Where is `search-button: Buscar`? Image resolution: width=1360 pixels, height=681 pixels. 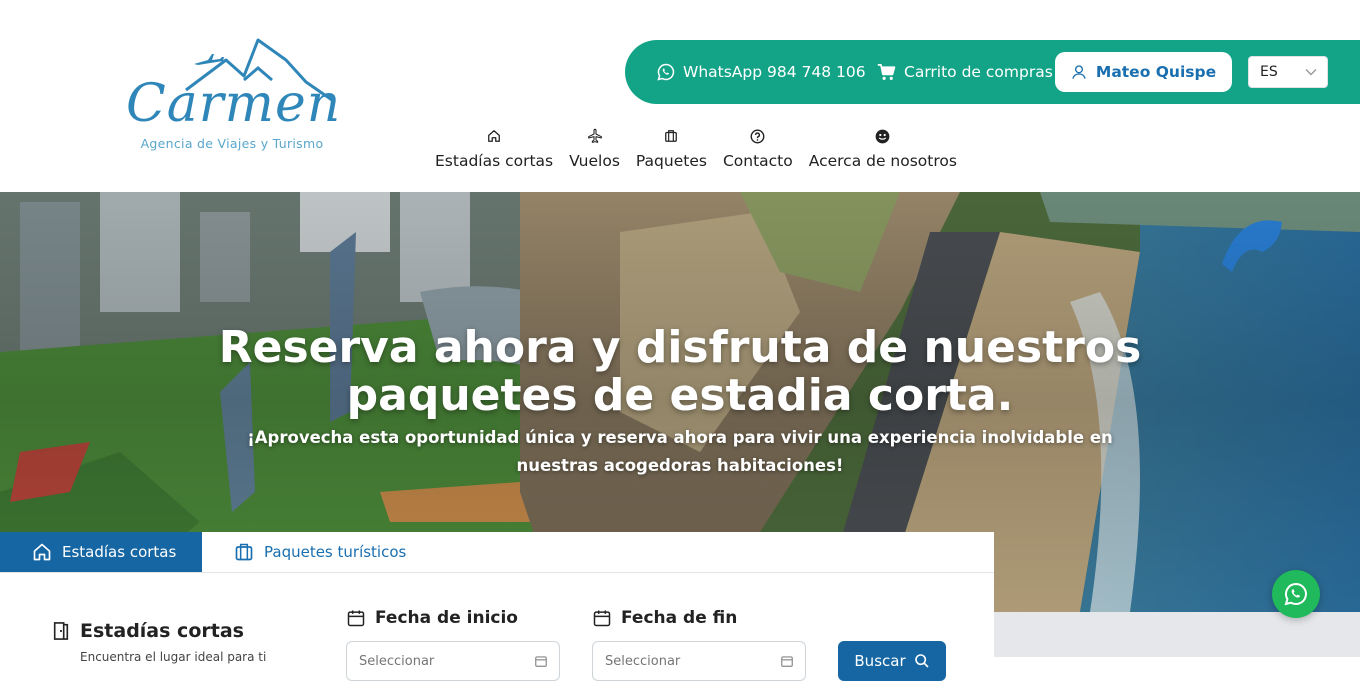
search-button: Buscar is located at coordinates (892, 661).